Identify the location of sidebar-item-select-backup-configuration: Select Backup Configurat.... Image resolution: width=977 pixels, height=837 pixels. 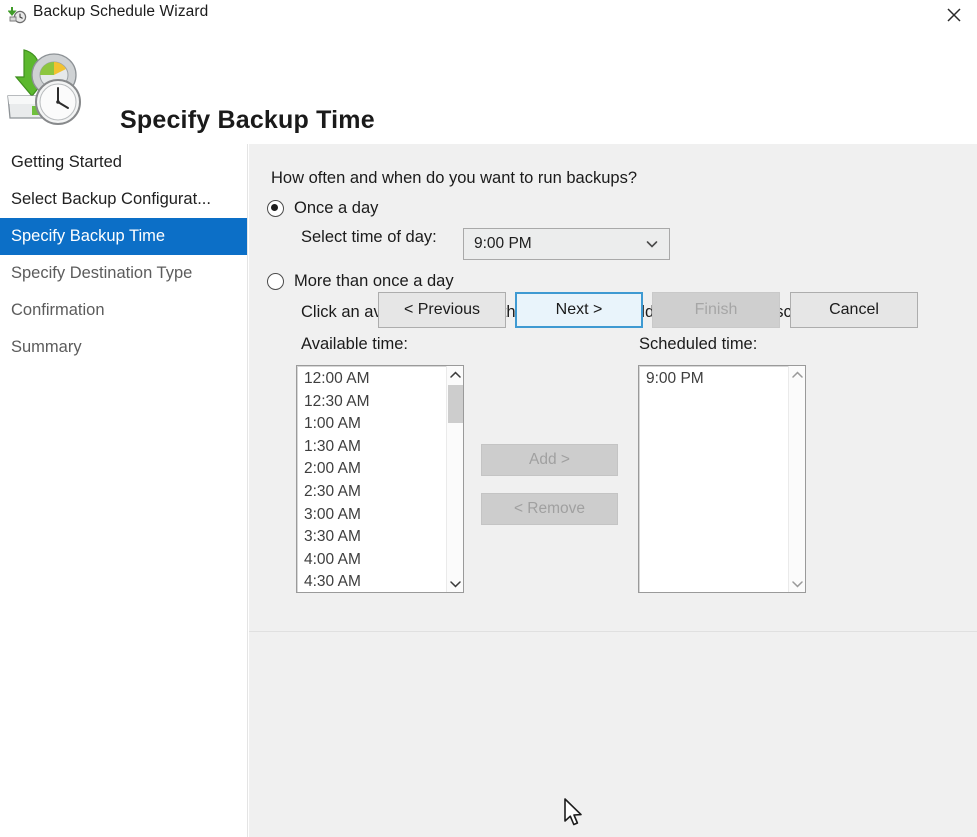
(123, 199).